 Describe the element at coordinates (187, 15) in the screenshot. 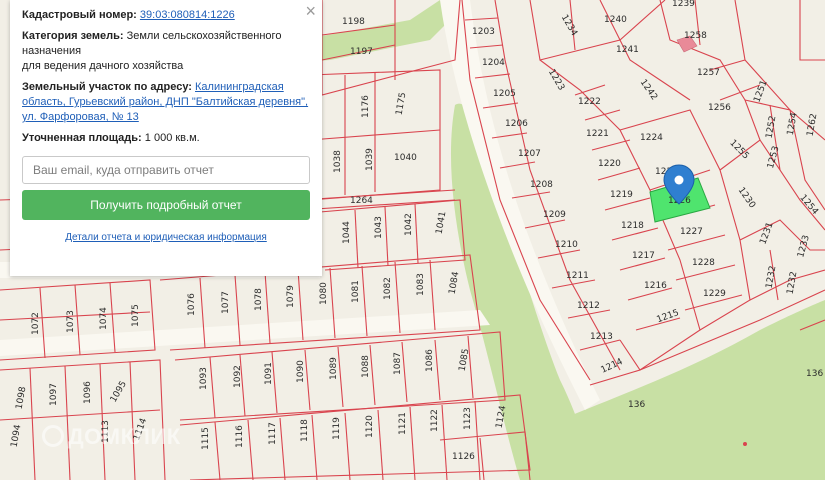

I see `cadastral-number-link: 39:03:080814:1226` at that location.